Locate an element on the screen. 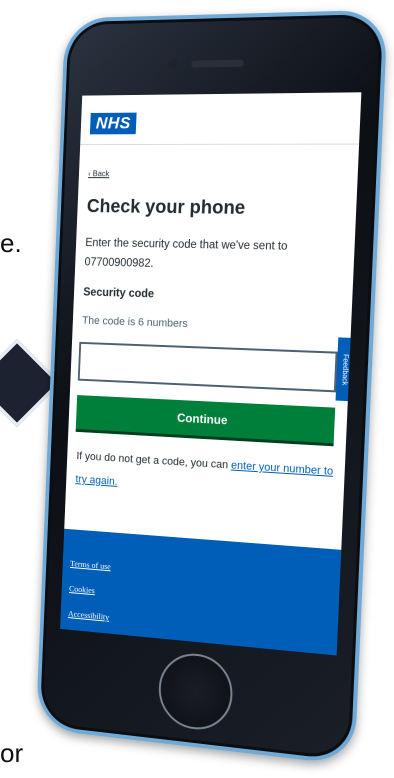 The width and height of the screenshot is (394, 778). footer-link-terms: Terms of use is located at coordinates (90, 564).